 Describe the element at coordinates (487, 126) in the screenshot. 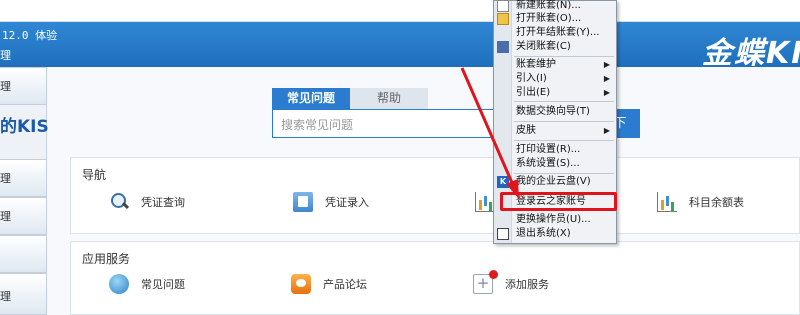

I see `arrow-line` at that location.